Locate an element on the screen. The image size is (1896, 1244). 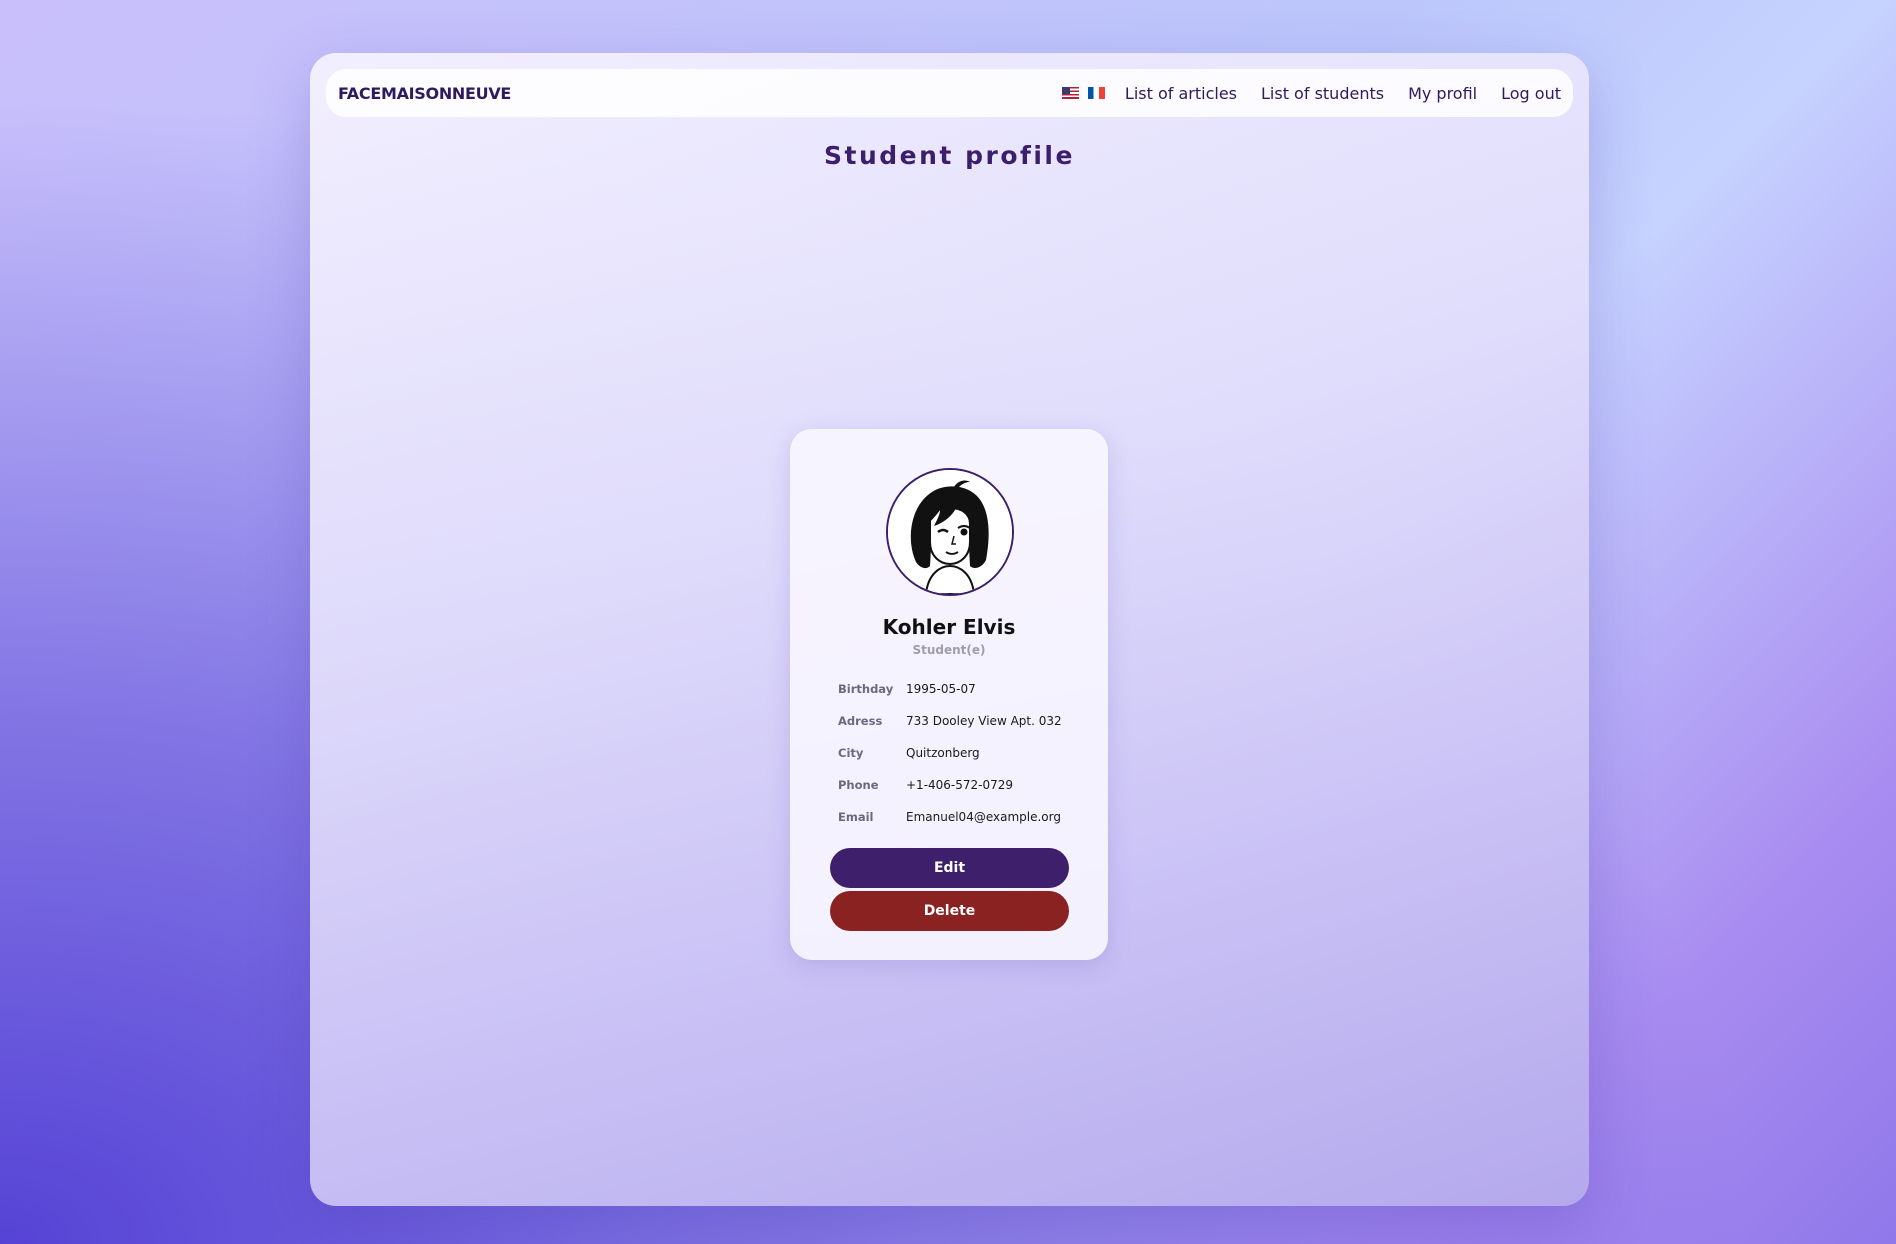
nav-link-my-profil: My profil is located at coordinates (1442, 93).